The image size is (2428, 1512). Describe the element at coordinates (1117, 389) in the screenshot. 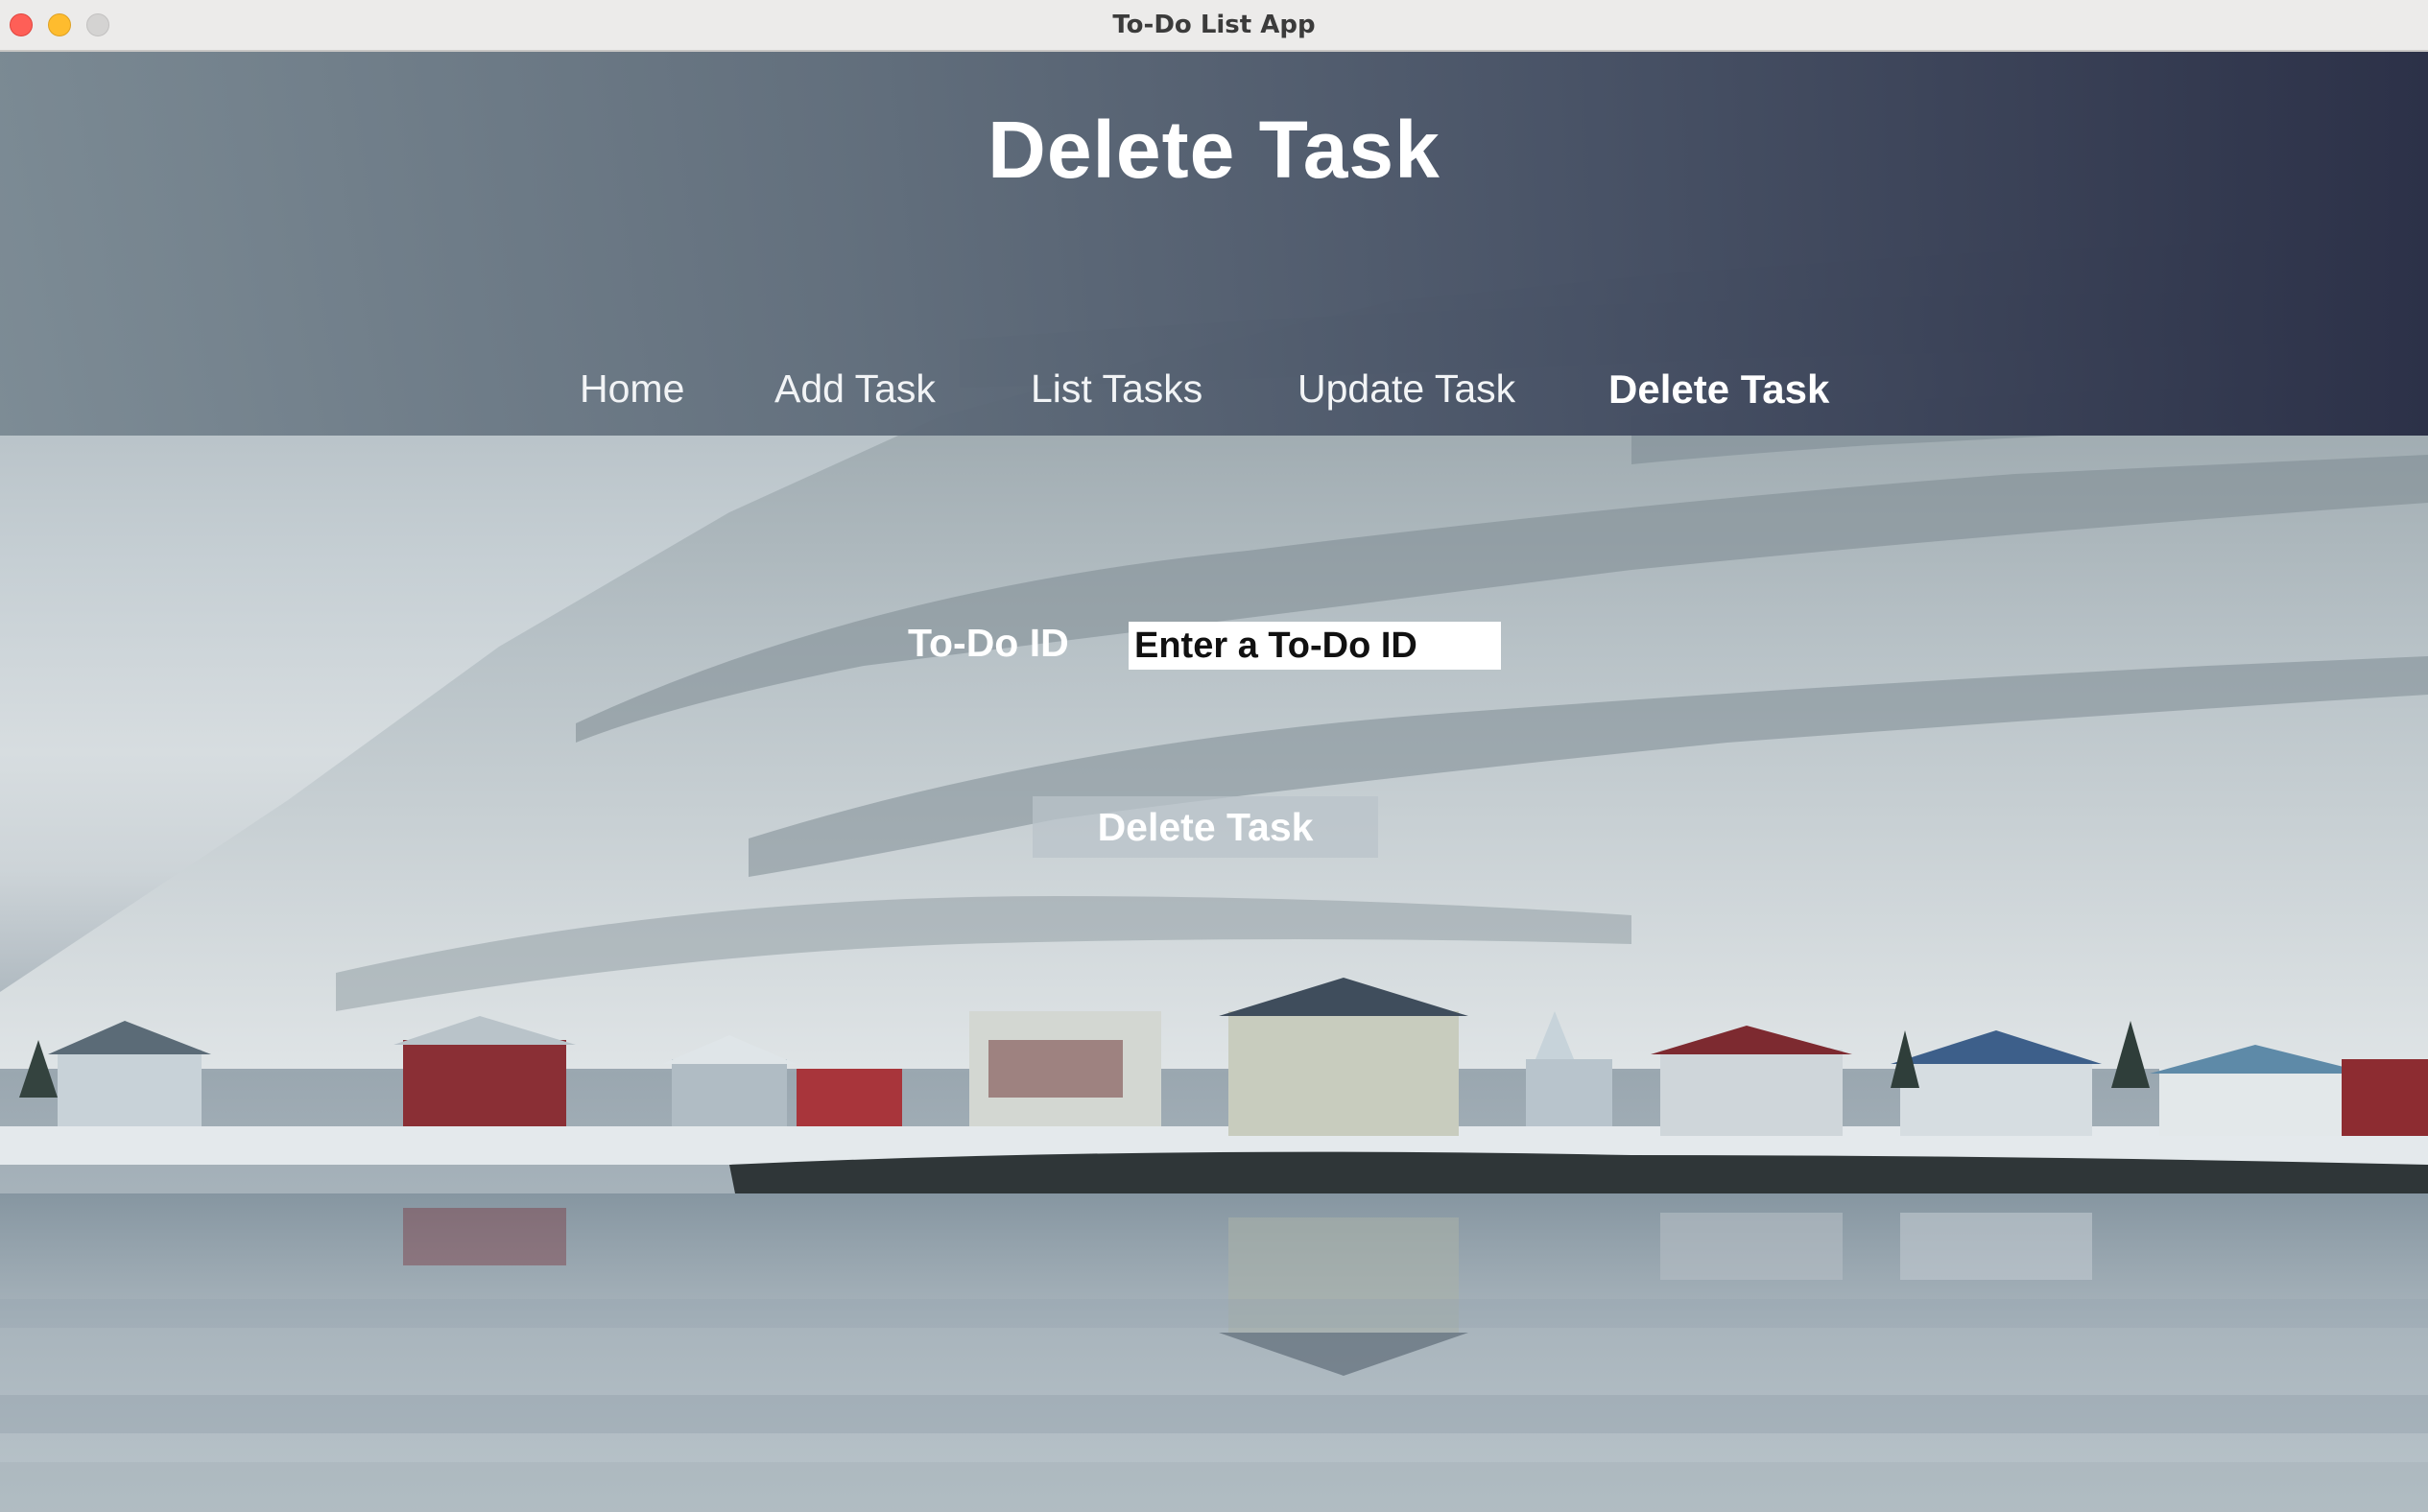

I see `nav-item-list-tasks: List Tasks` at that location.